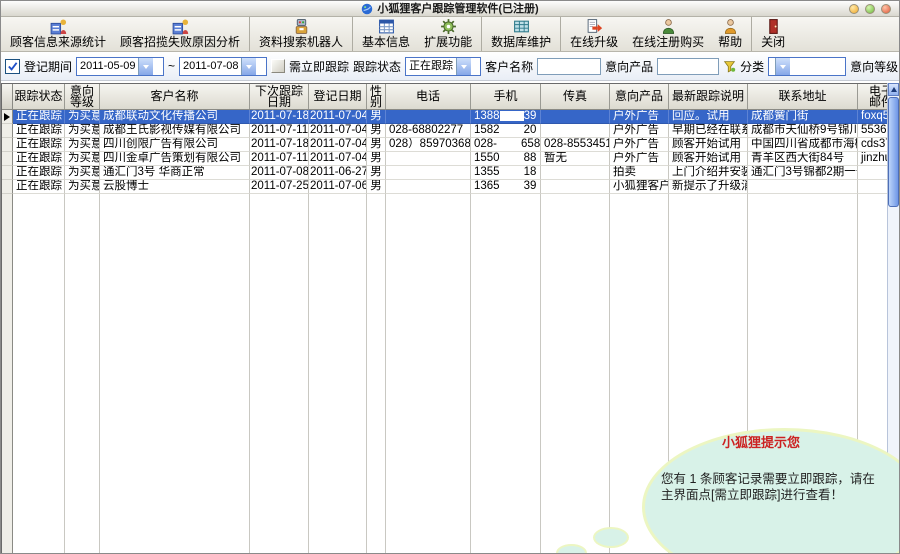 The image size is (900, 554). I want to click on column-header-name: 客户名称, so click(175, 96).